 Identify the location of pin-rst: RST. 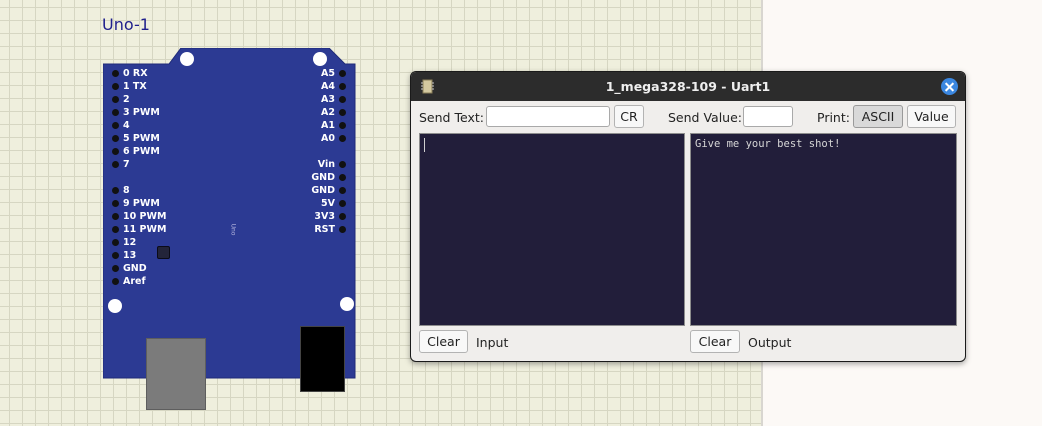
(324, 229).